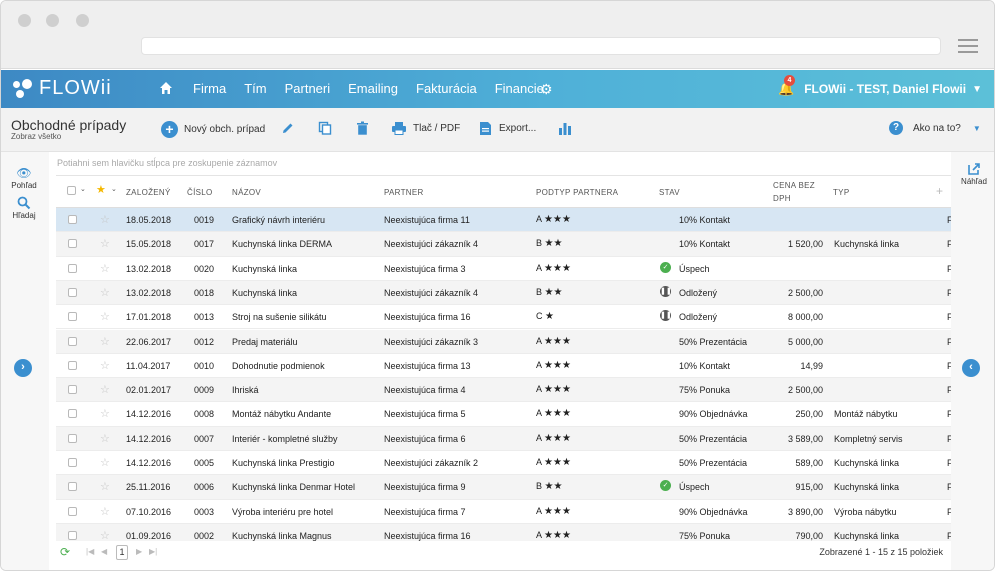 This screenshot has height=571, width=995. Describe the element at coordinates (265, 342) in the screenshot. I see `cell-name: Predaj materiálu` at that location.